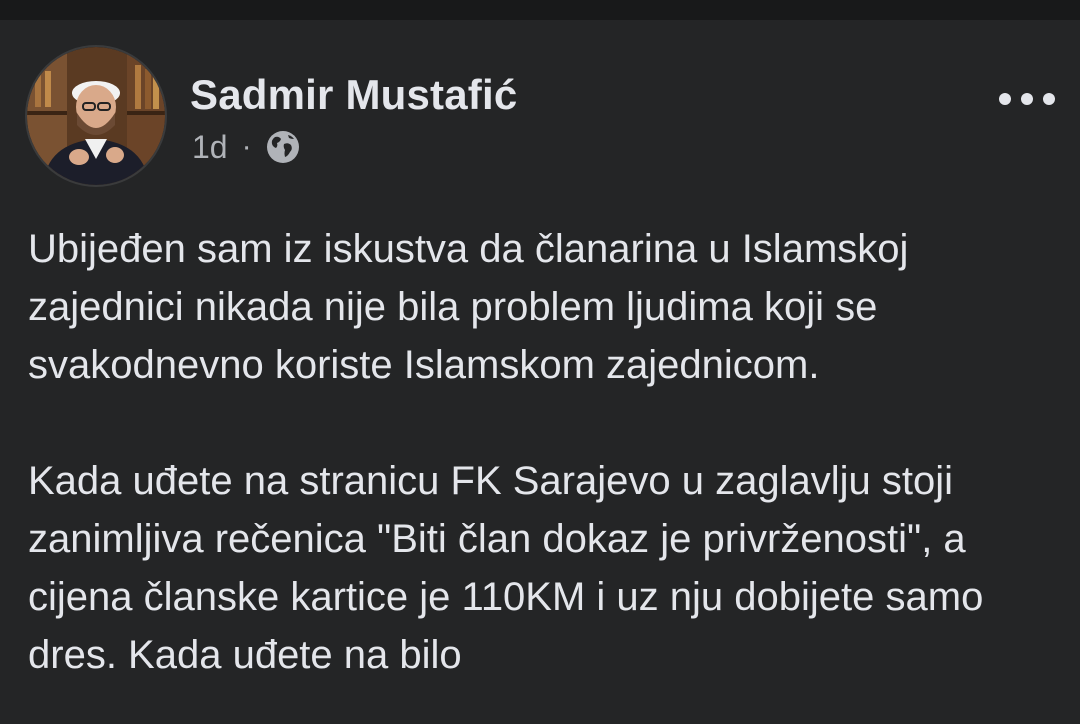 The width and height of the screenshot is (1080, 724). Describe the element at coordinates (210, 147) in the screenshot. I see `post-time: 1d` at that location.